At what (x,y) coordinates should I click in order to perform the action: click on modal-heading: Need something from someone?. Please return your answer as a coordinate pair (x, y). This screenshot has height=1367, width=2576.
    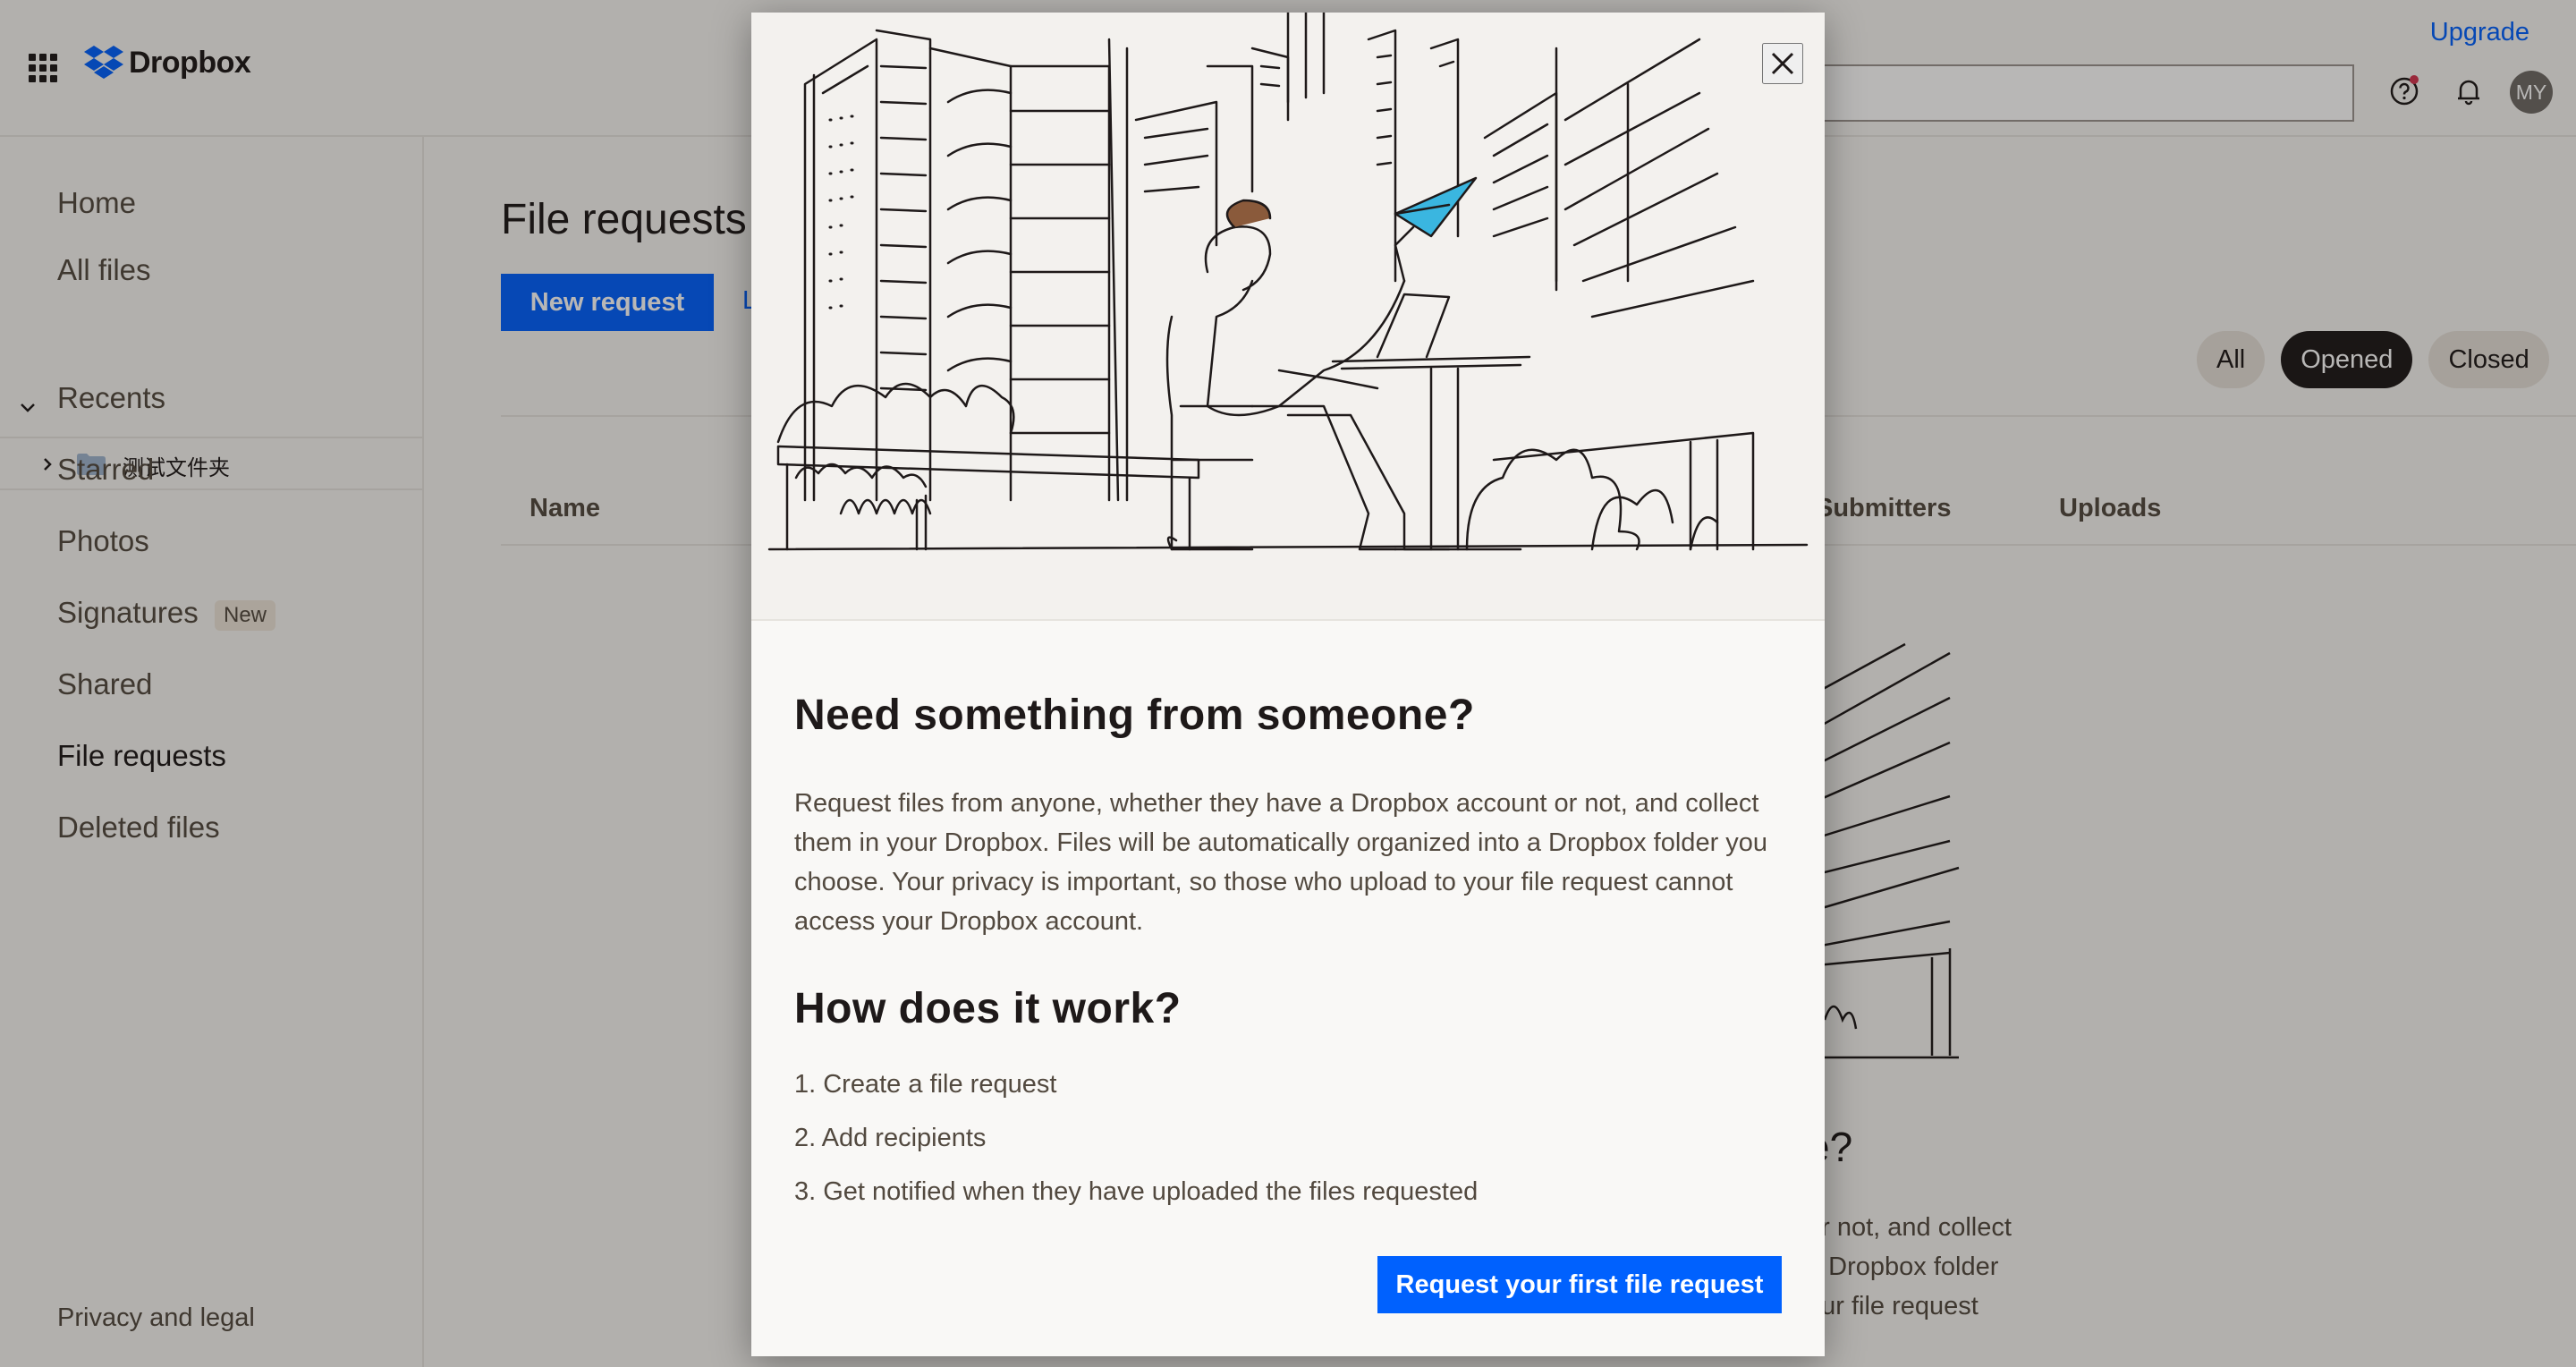
    Looking at the image, I should click on (1134, 715).